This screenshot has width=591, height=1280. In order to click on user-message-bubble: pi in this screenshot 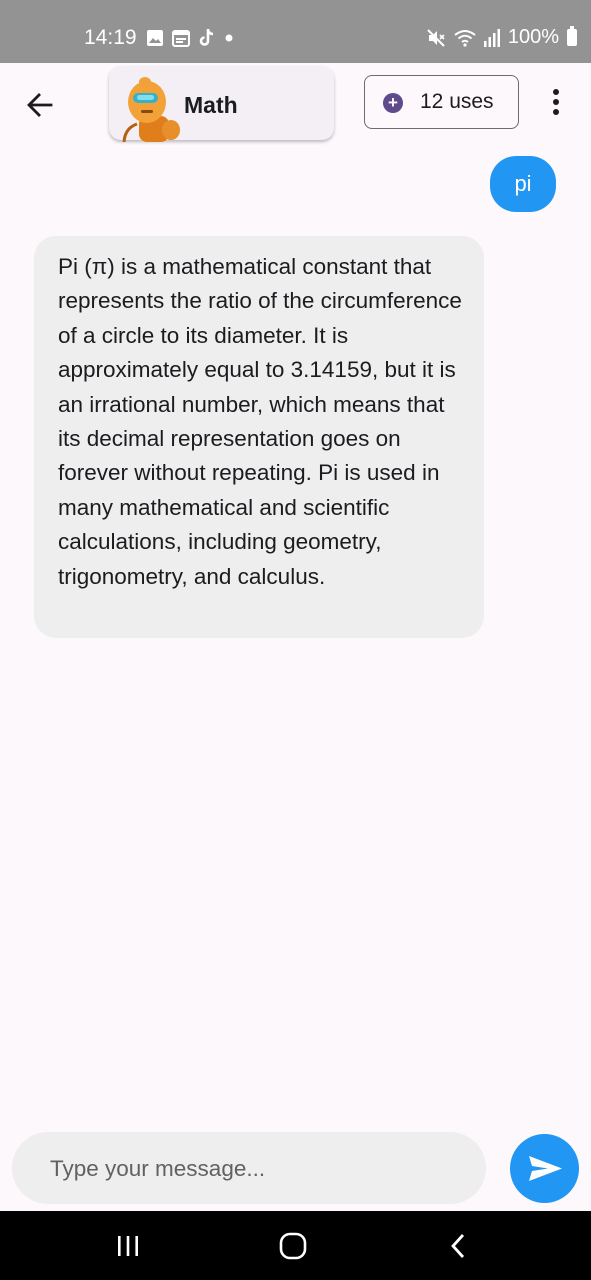, I will do `click(523, 184)`.